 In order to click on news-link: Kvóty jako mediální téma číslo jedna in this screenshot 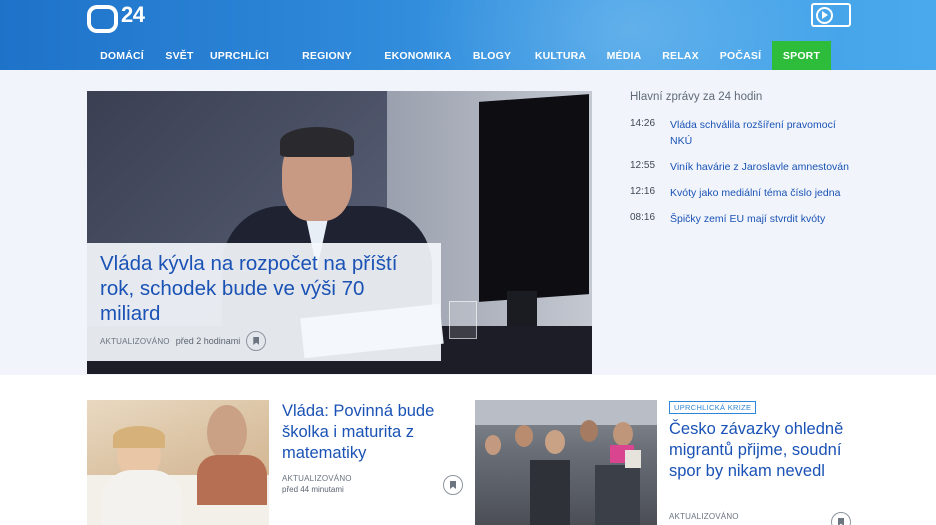, I will do `click(762, 193)`.